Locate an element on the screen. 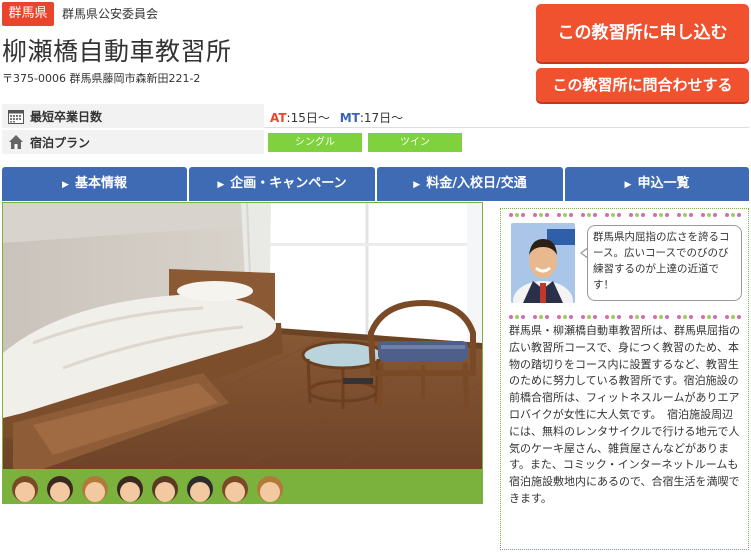 Image resolution: width=751 pixels, height=556 pixels. mt-value: :17日～ is located at coordinates (381, 118).